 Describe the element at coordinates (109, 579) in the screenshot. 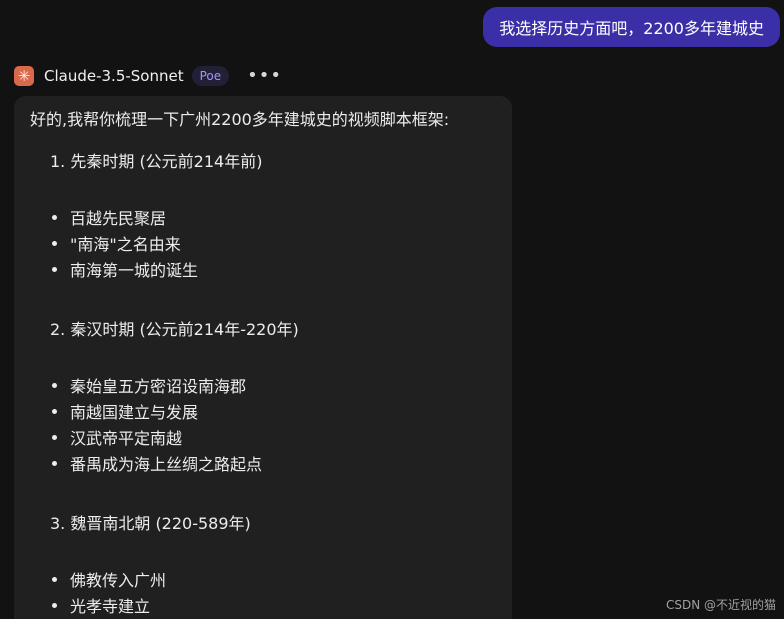

I see `list-item: 佛教传入广州` at that location.